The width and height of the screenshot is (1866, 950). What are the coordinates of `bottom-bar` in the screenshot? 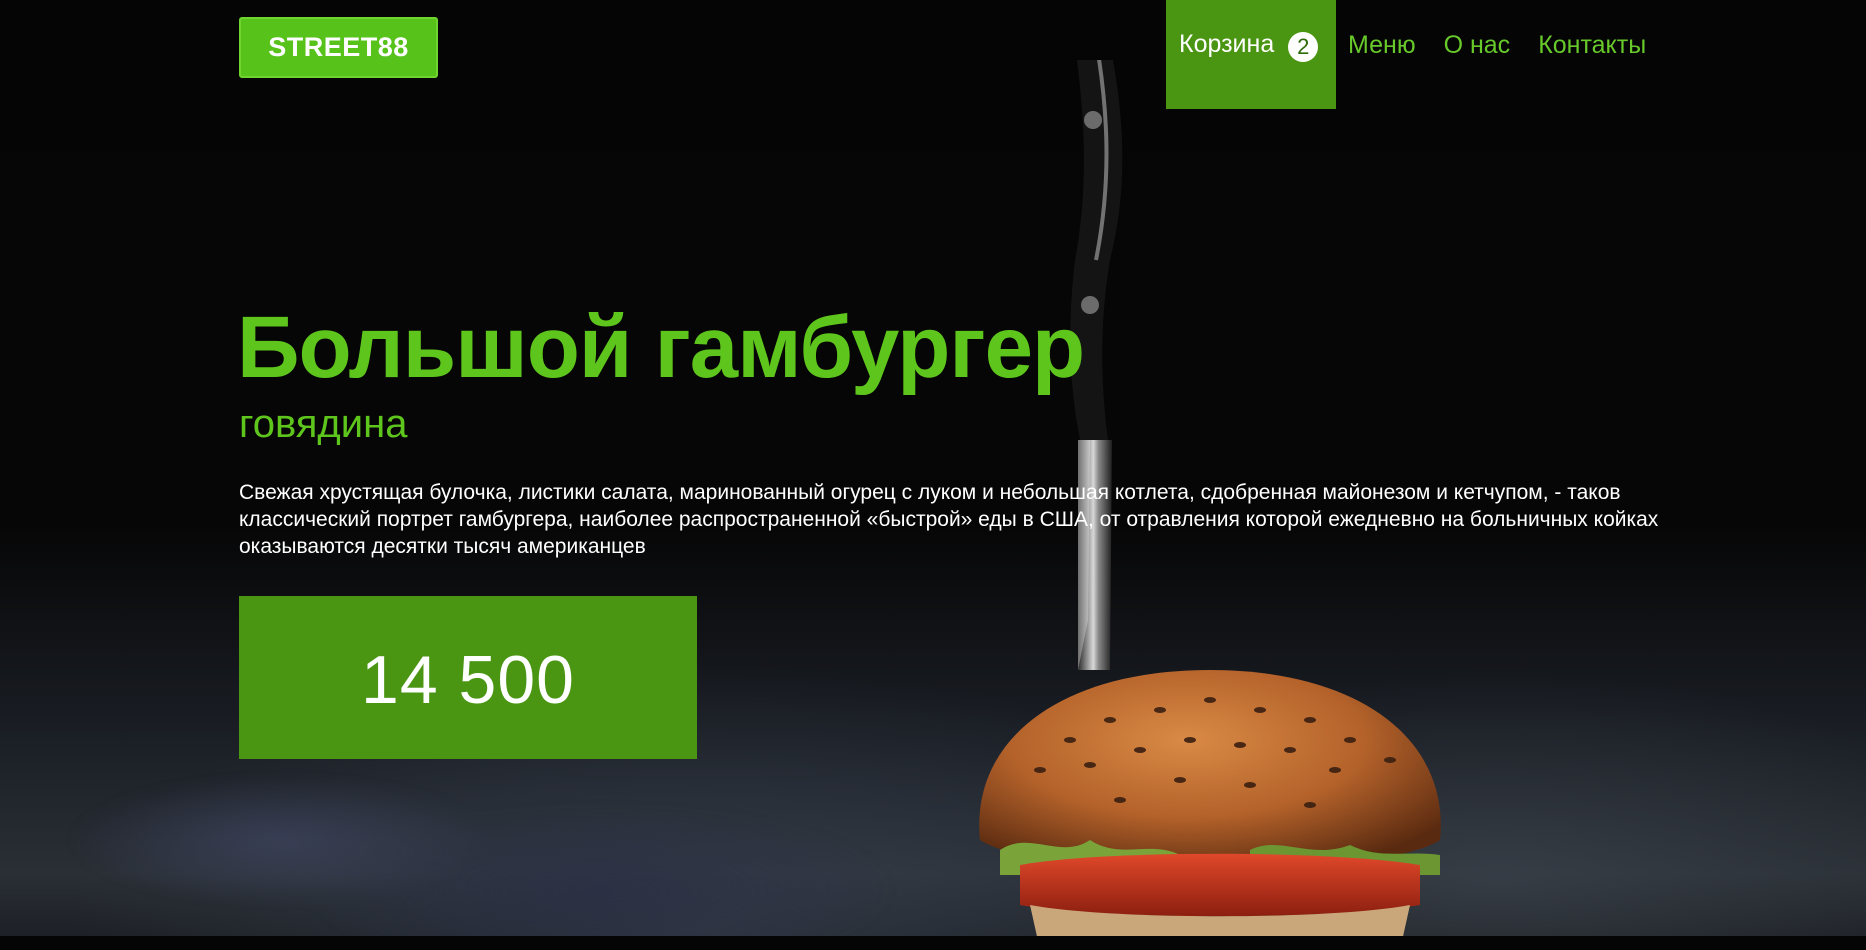 It's located at (933, 943).